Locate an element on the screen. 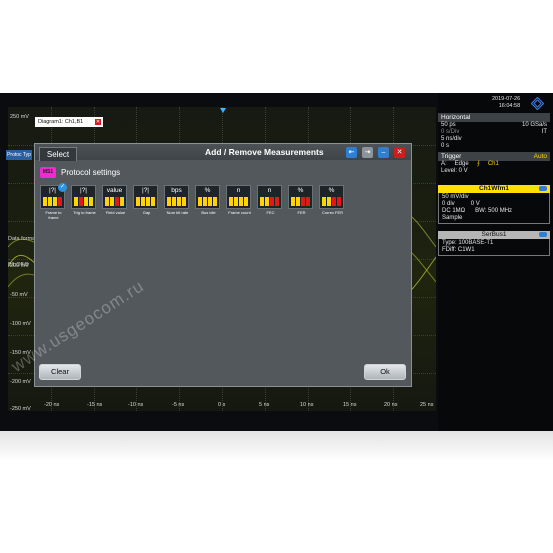  correc-fer-icon: % is located at coordinates (331, 197).